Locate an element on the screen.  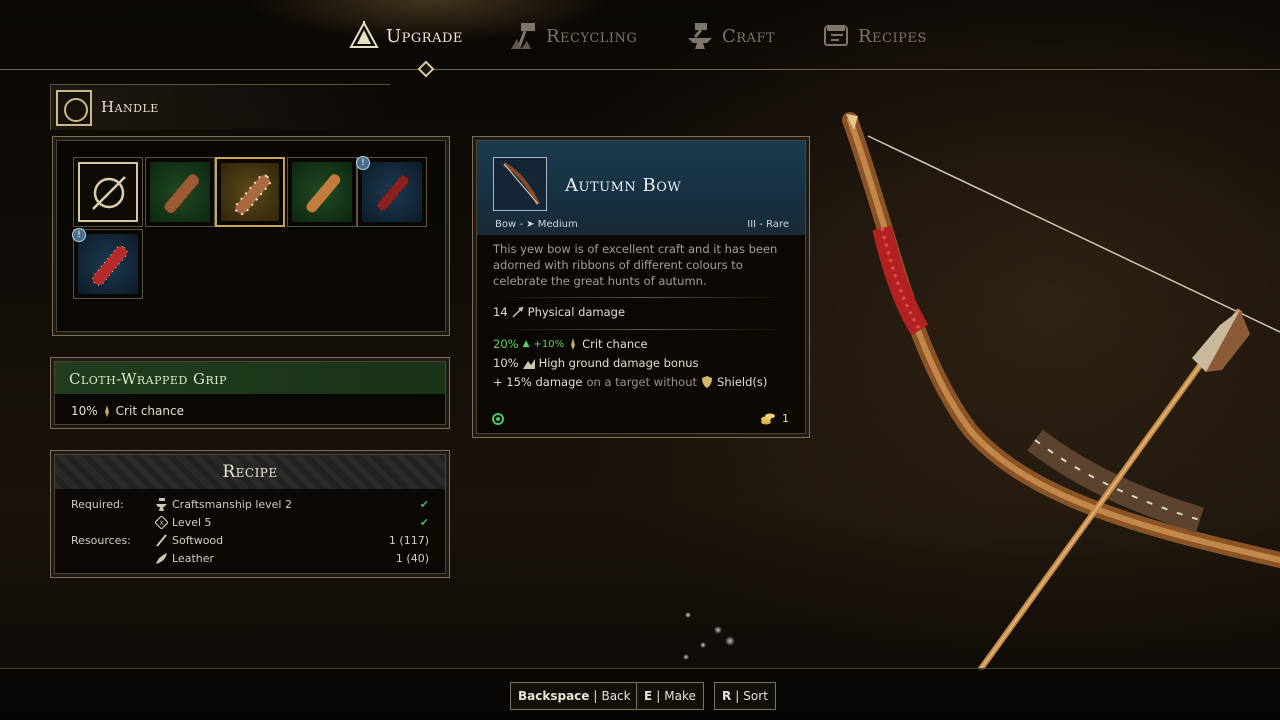
item-rarity: III - Rare is located at coordinates (768, 224).